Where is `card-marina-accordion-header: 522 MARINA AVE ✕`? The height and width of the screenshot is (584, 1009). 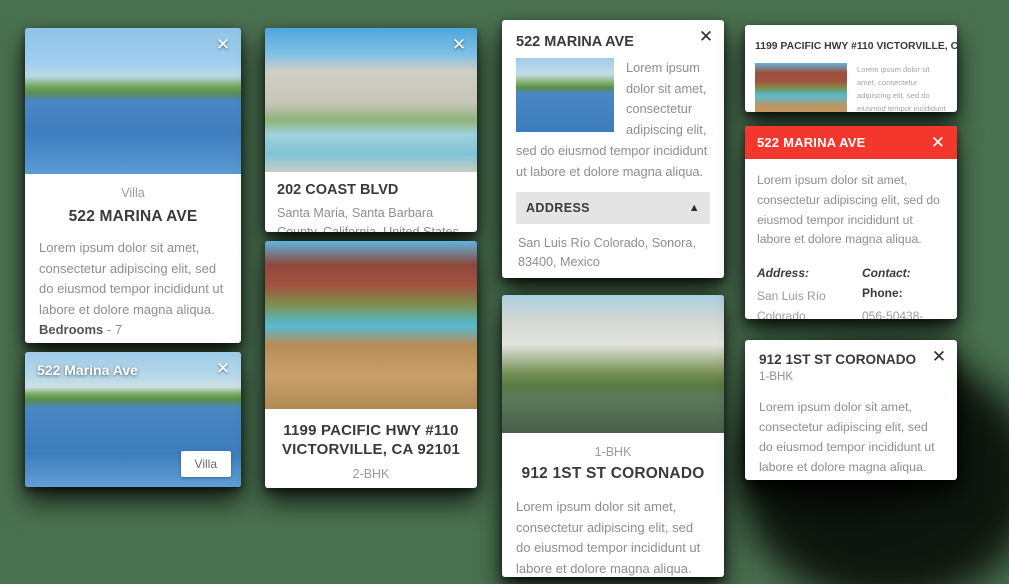
card-marina-accordion-header: 522 MARINA AVE ✕ is located at coordinates (613, 39).